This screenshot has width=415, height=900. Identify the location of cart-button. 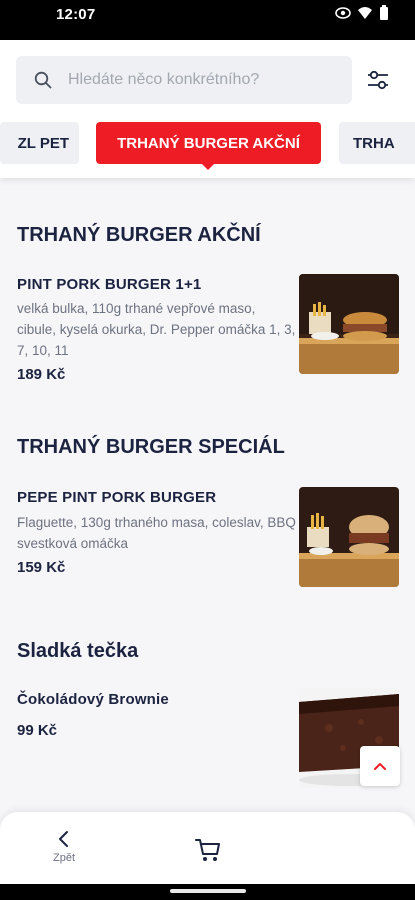
(208, 850).